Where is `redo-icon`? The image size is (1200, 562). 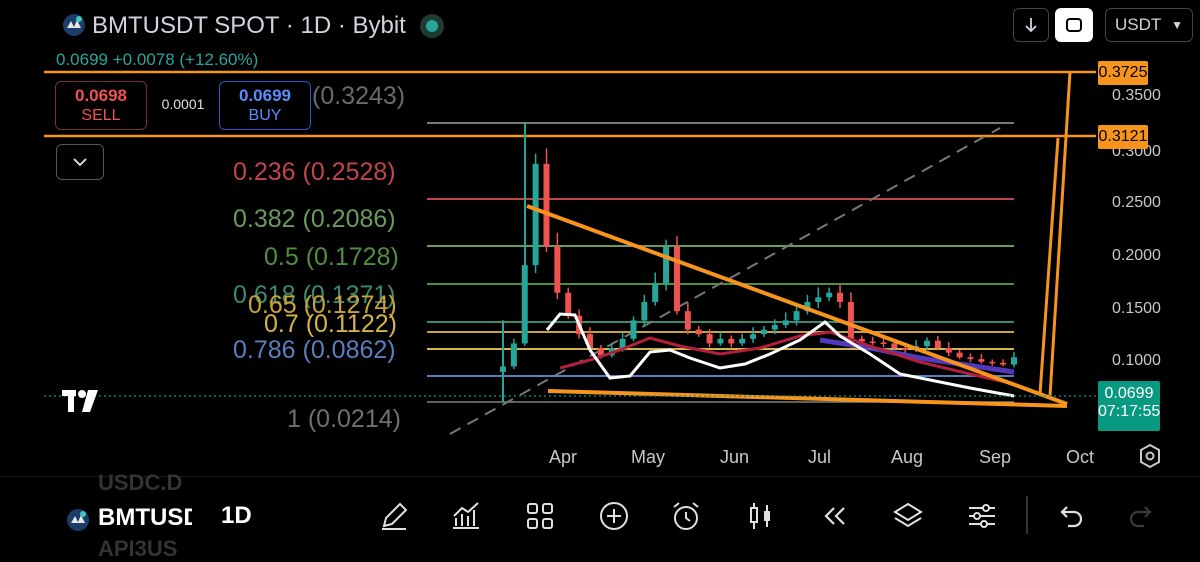 redo-icon is located at coordinates (1142, 516).